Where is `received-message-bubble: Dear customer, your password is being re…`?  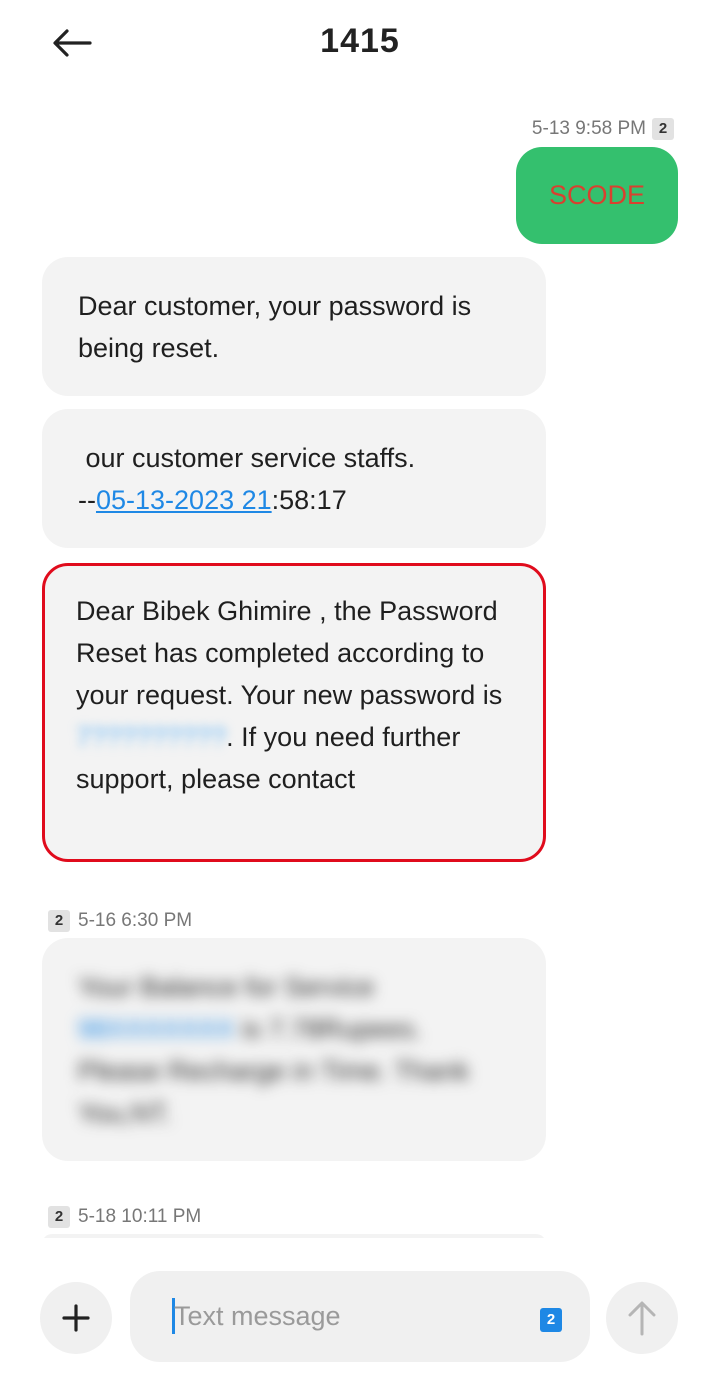
received-message-bubble: Dear customer, your password is being re… is located at coordinates (294, 326).